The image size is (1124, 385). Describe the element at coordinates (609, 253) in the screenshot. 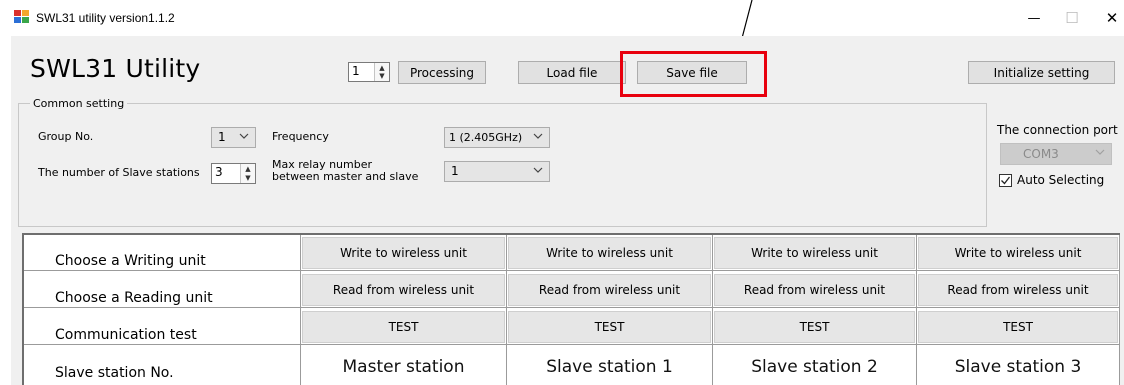

I see `write-button-slave1: Write to wireless unit` at that location.